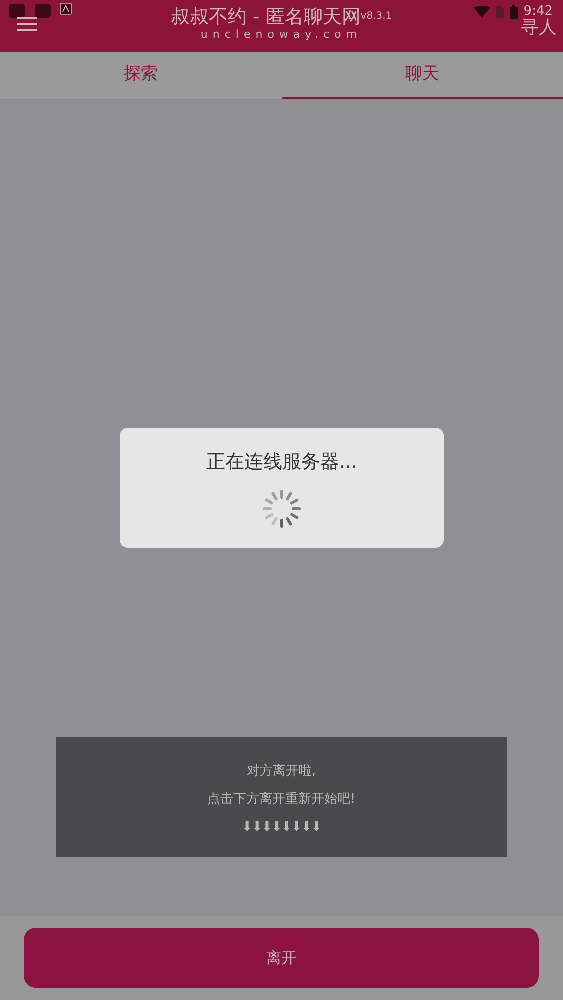  I want to click on notice-text: 对方离开啦,, so click(282, 772).